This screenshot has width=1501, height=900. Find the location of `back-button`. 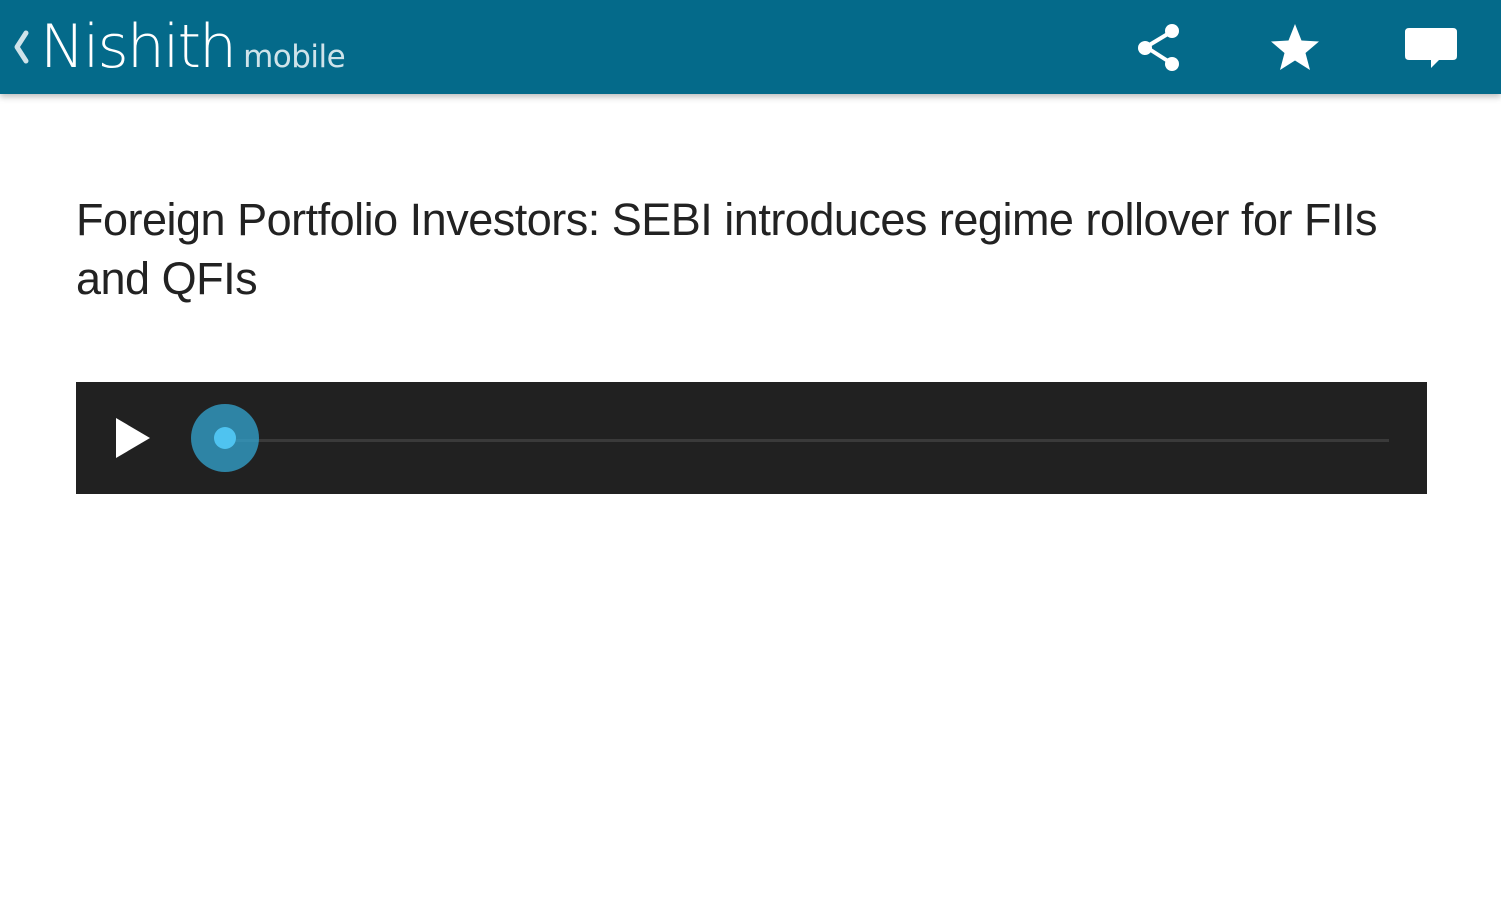

back-button is located at coordinates (21, 47).